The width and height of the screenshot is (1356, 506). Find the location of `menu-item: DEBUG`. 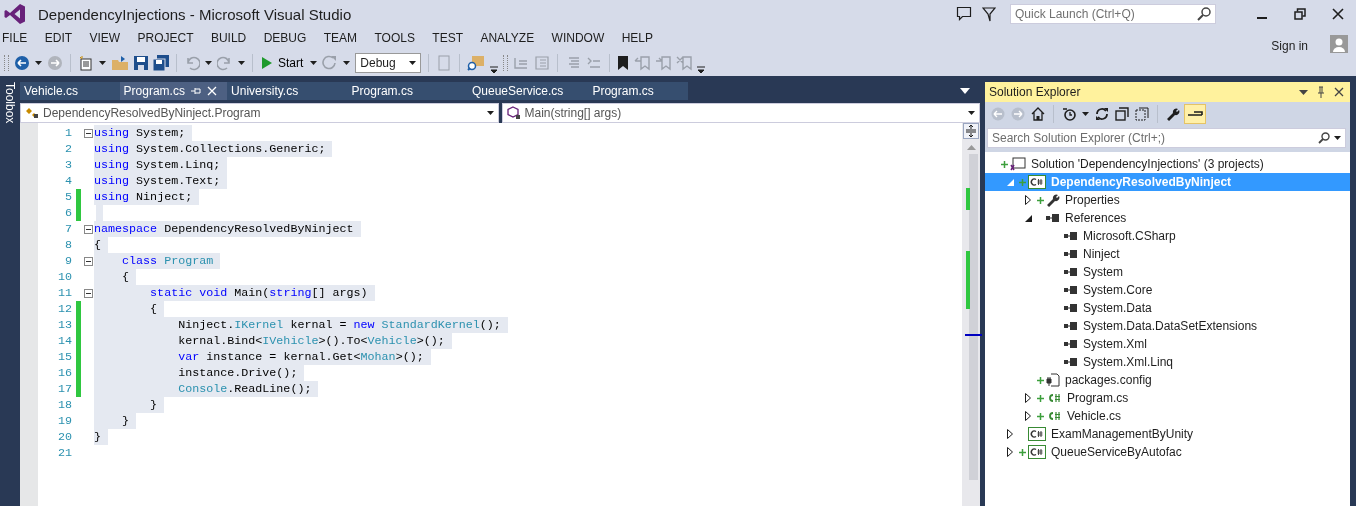

menu-item: DEBUG is located at coordinates (289, 38).